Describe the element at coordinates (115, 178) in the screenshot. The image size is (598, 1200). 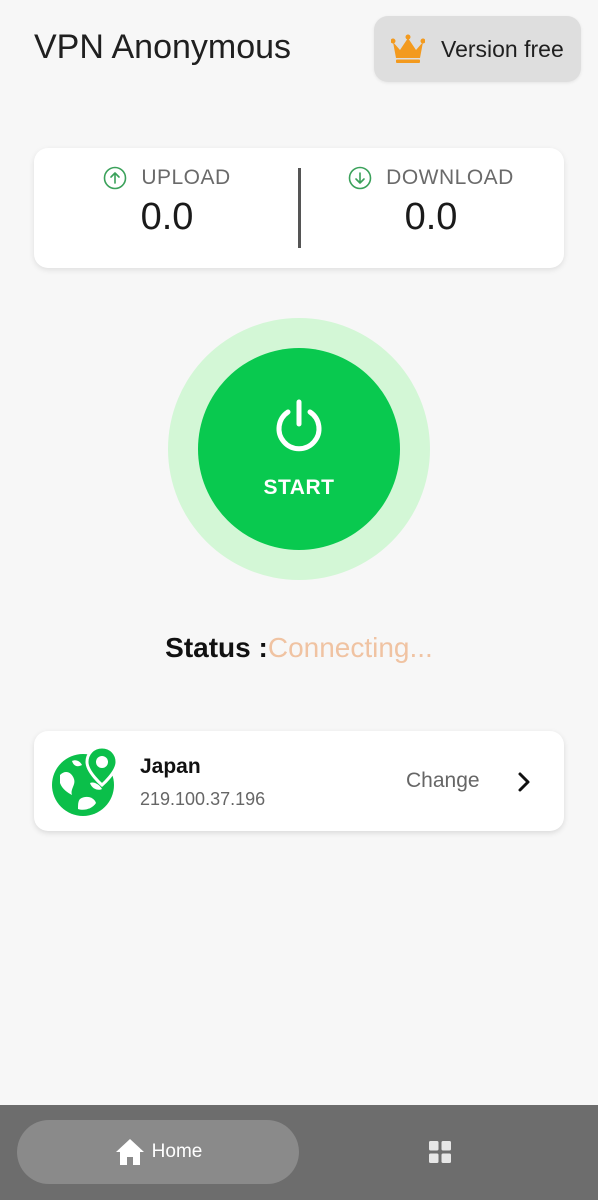
I see `upload-arrow-icon` at that location.